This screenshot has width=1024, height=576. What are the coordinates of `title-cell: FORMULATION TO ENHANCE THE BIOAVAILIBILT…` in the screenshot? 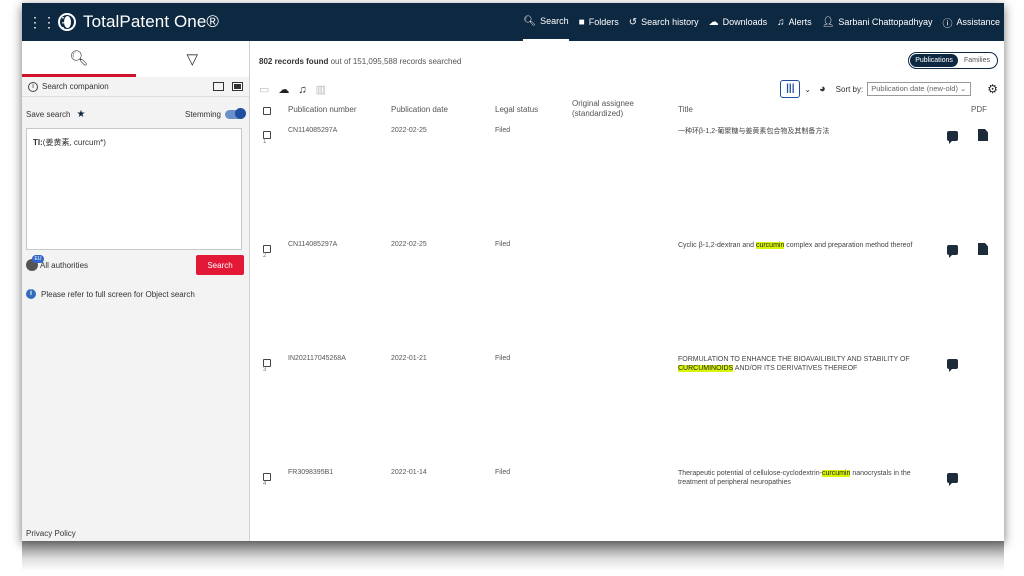 It's located at (803, 364).